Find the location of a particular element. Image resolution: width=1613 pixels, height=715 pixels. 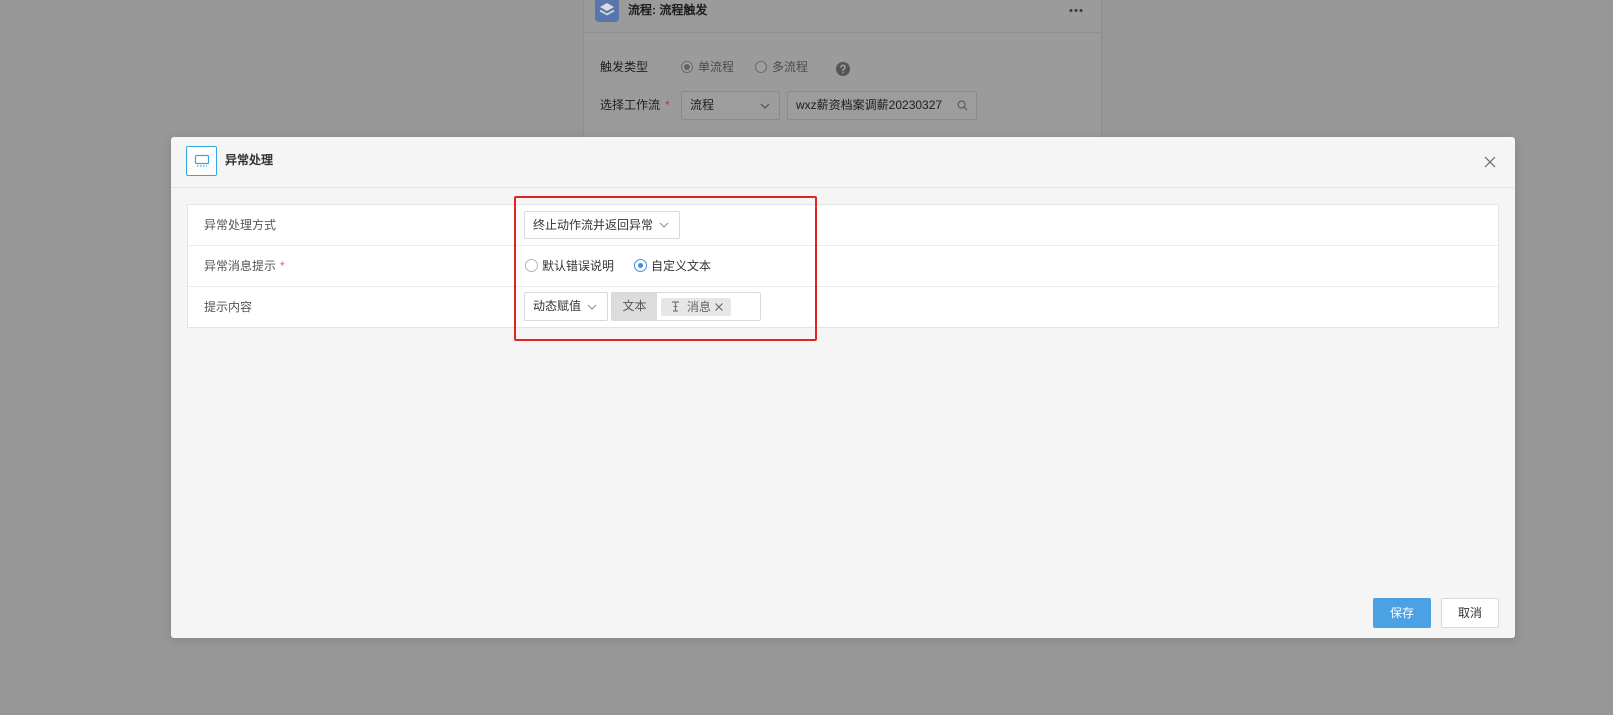

select-value: 动态赋值 is located at coordinates (557, 306).